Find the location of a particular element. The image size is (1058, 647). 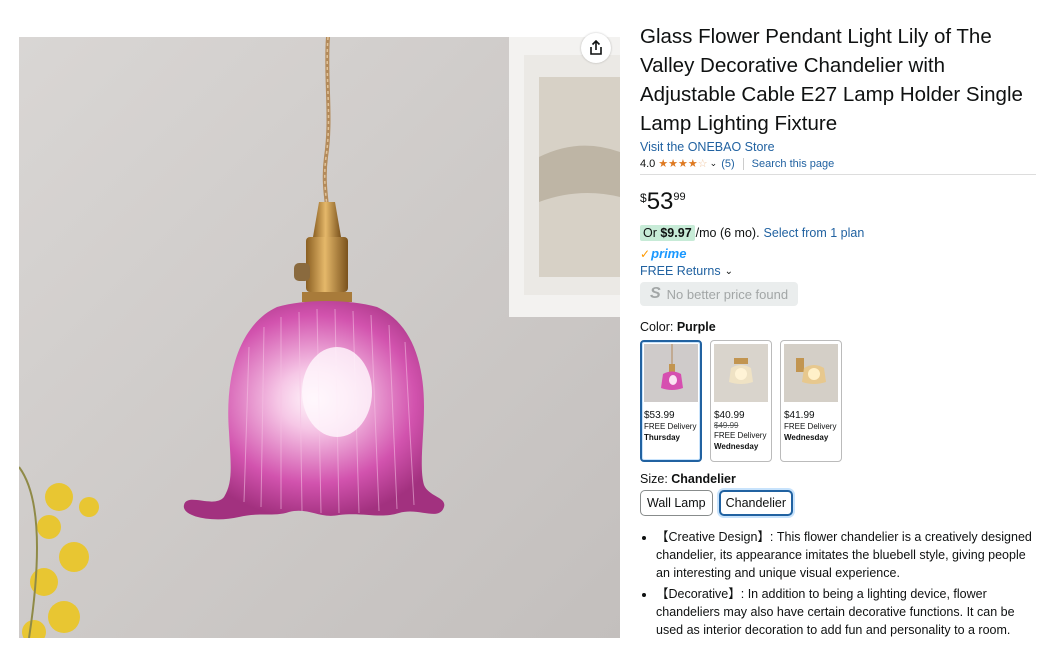

monthly-or: Or is located at coordinates (652, 233).